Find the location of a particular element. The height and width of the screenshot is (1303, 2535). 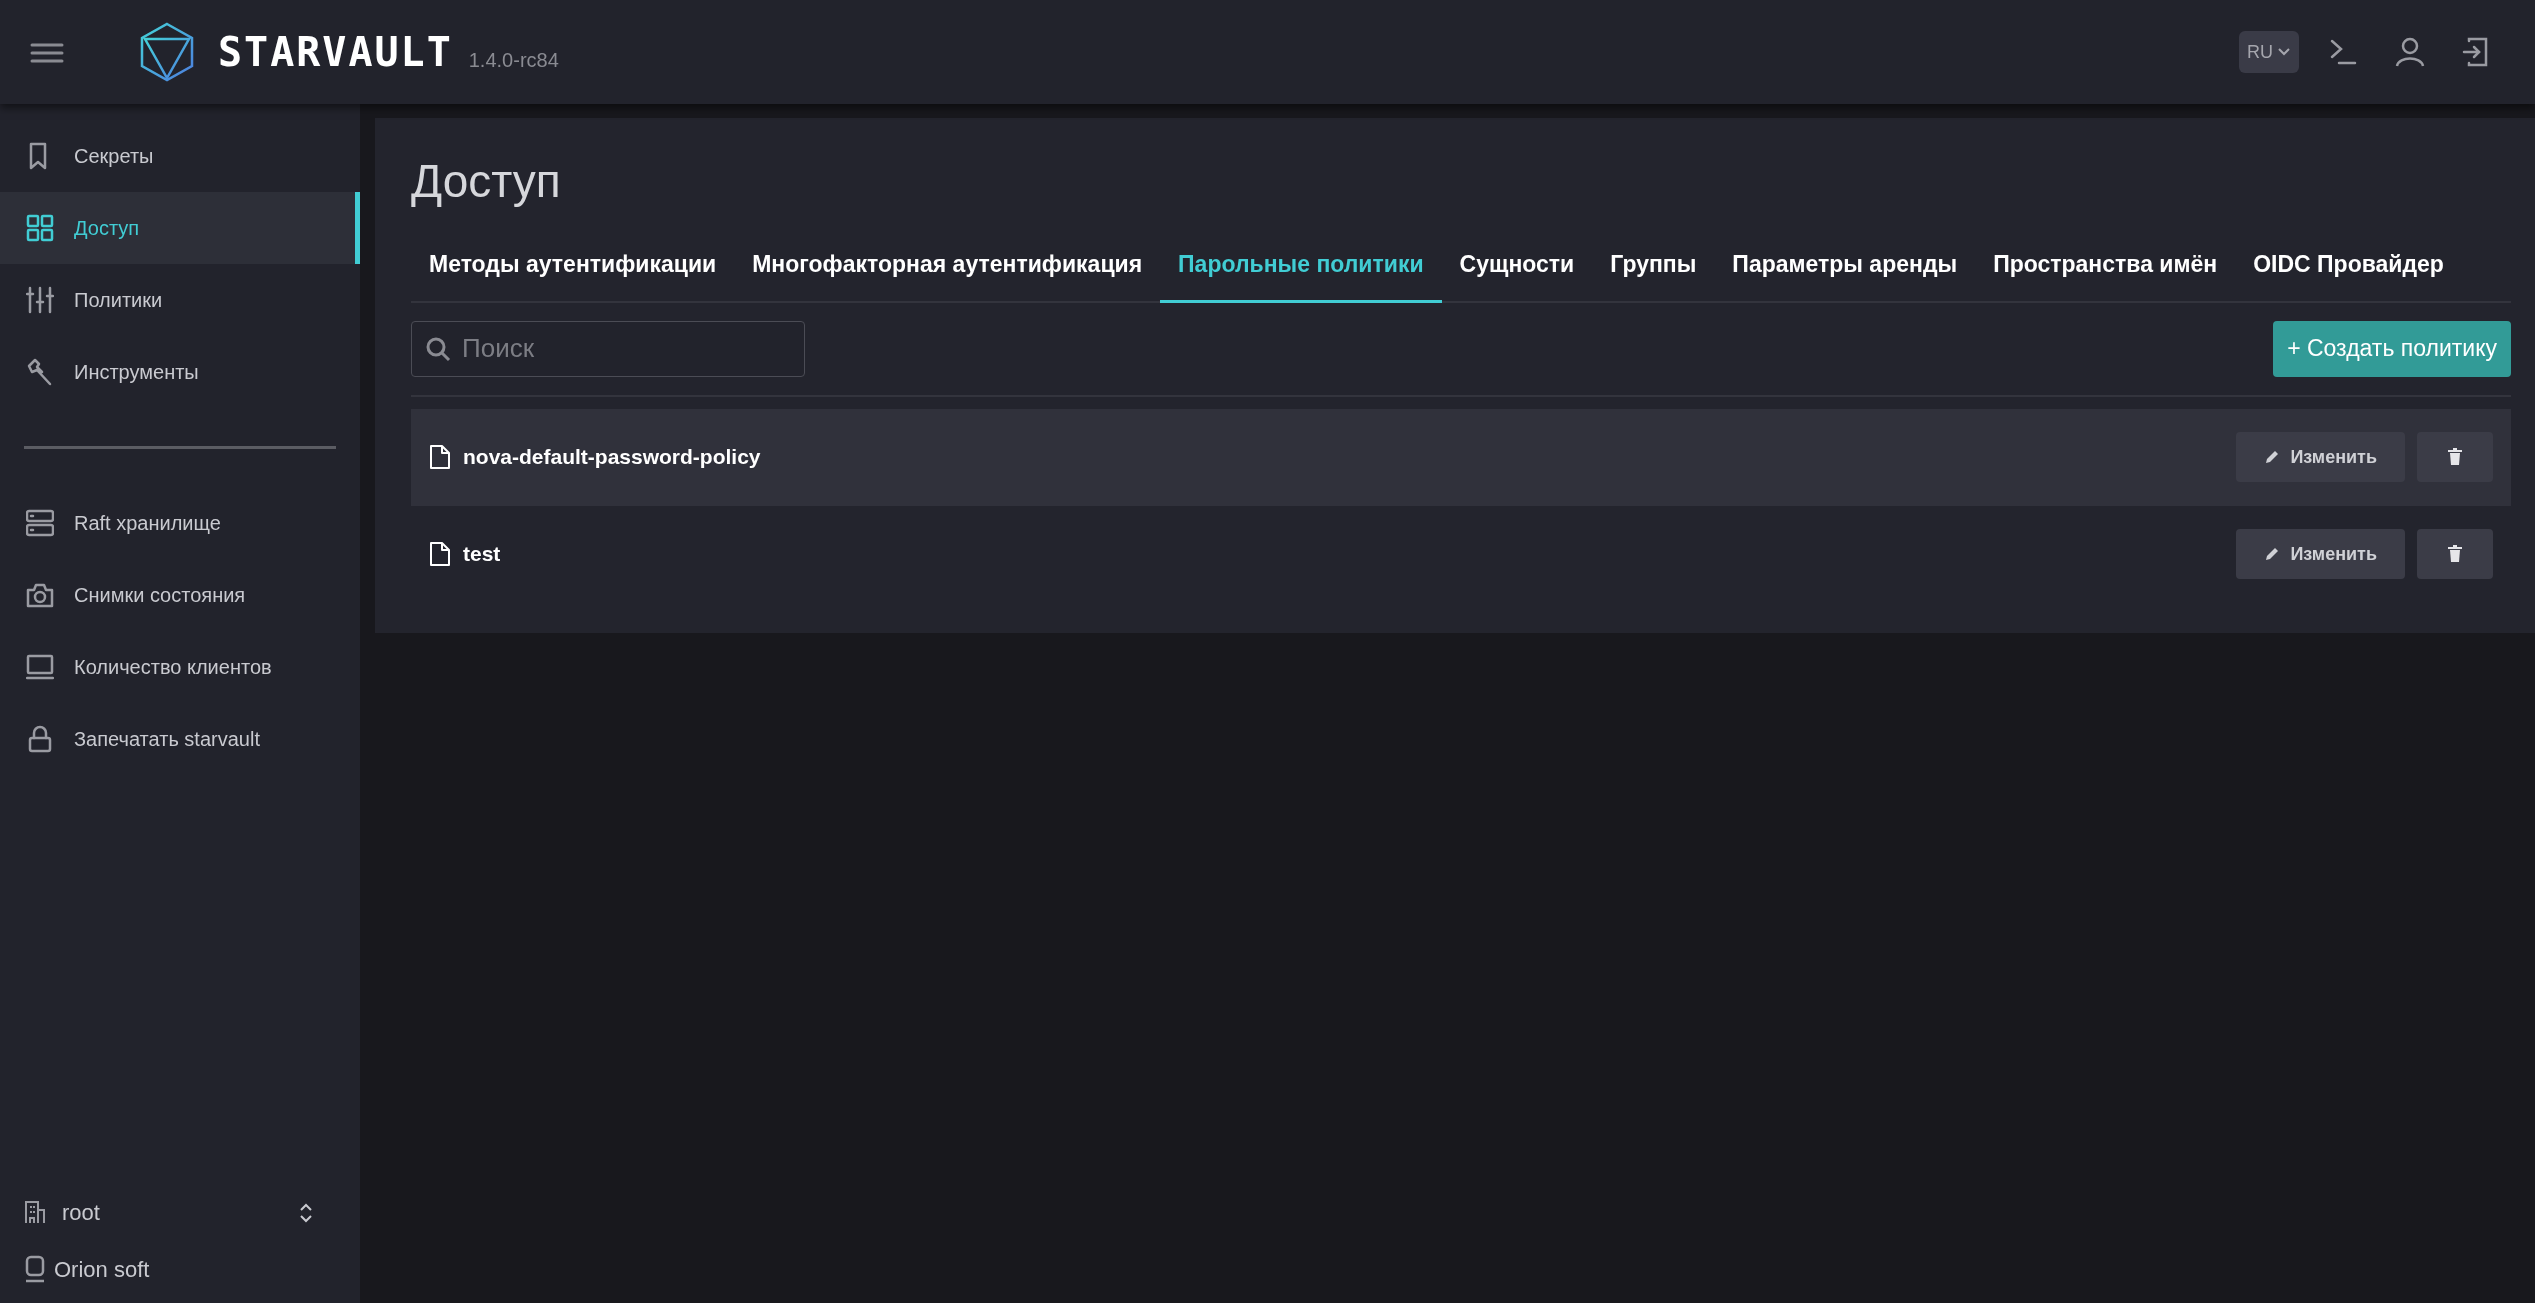

sliders-icon is located at coordinates (40, 300).